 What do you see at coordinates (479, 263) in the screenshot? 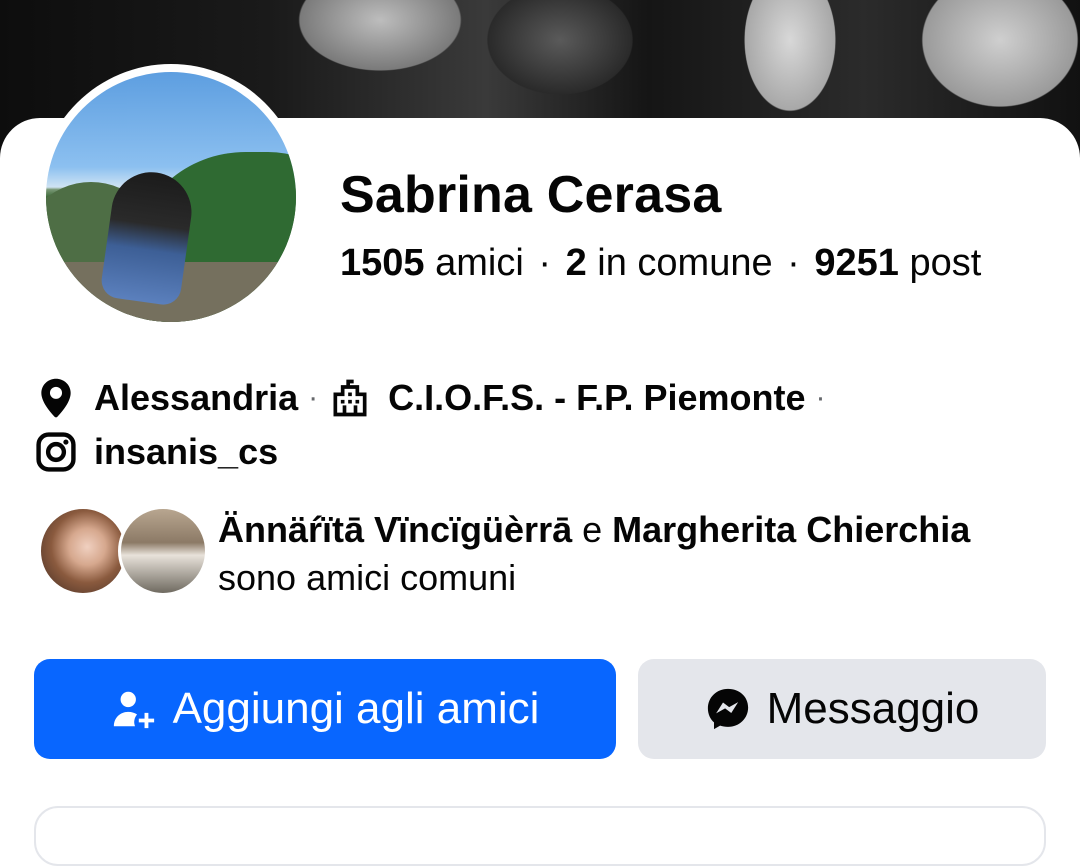
I see `friends-label: amici` at bounding box center [479, 263].